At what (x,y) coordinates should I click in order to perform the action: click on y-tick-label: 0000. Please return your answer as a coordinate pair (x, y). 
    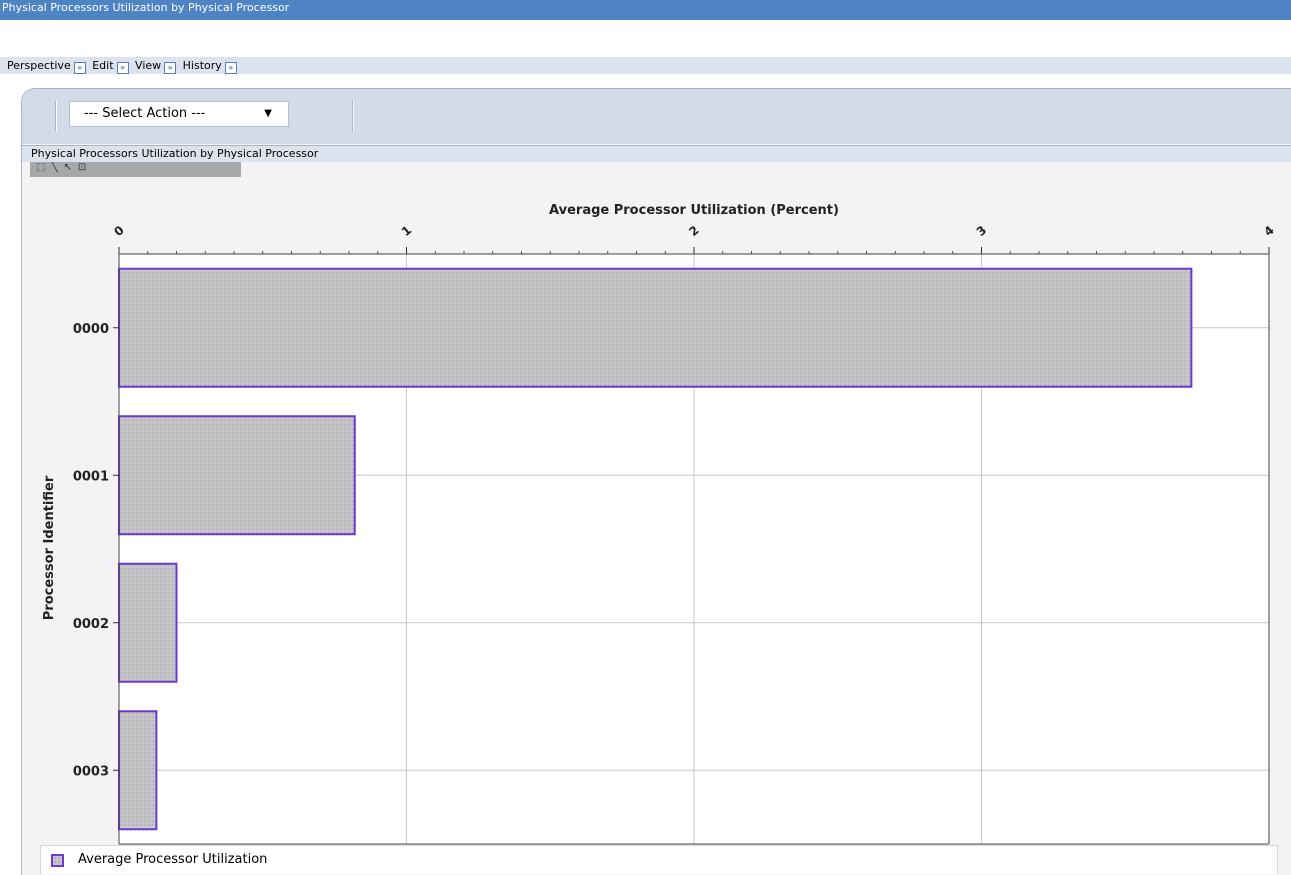
    Looking at the image, I should click on (91, 329).